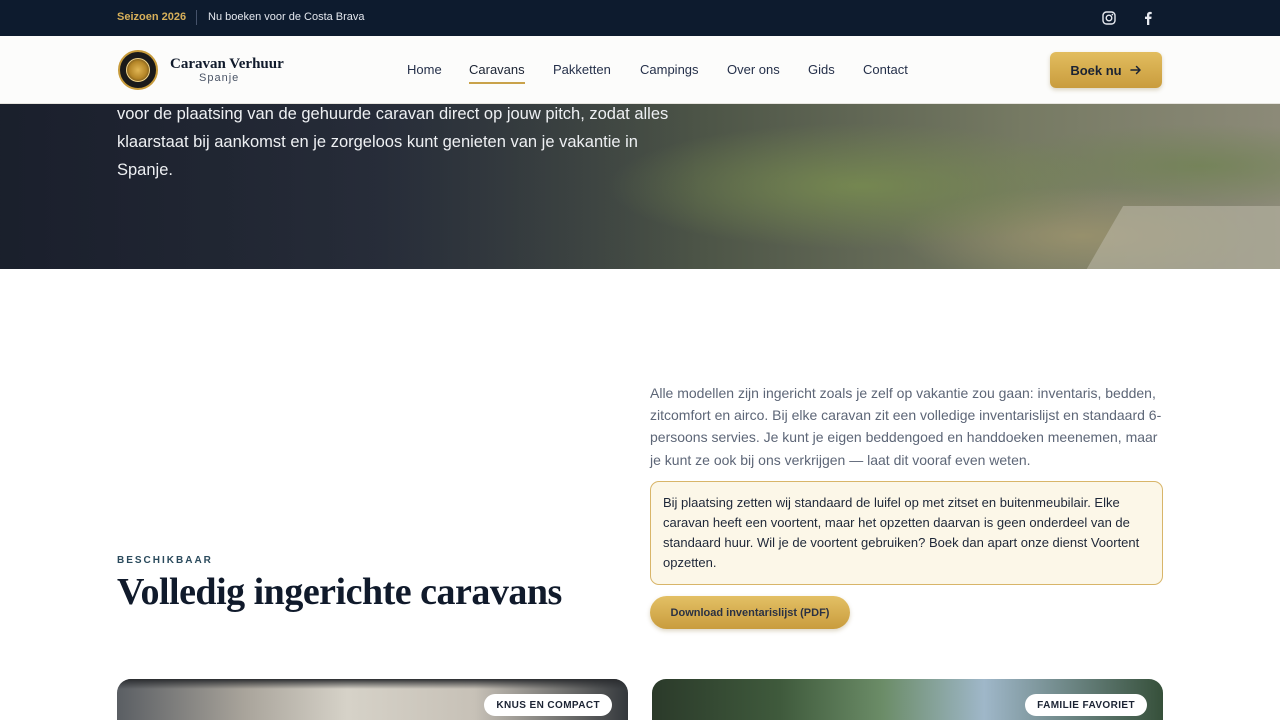  Describe the element at coordinates (196, 17) in the screenshot. I see `divider` at that location.